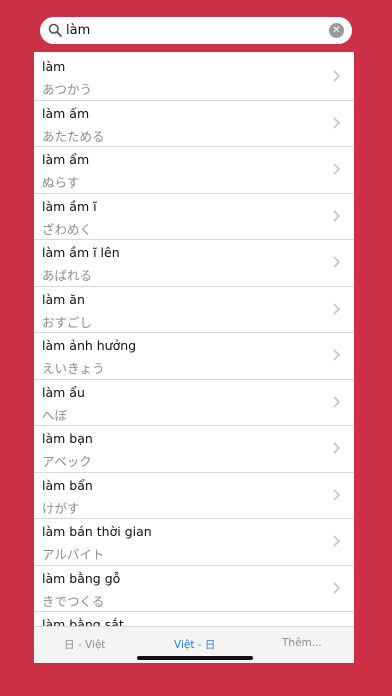  I want to click on list-item: làm ấm あたためる, so click(194, 124).